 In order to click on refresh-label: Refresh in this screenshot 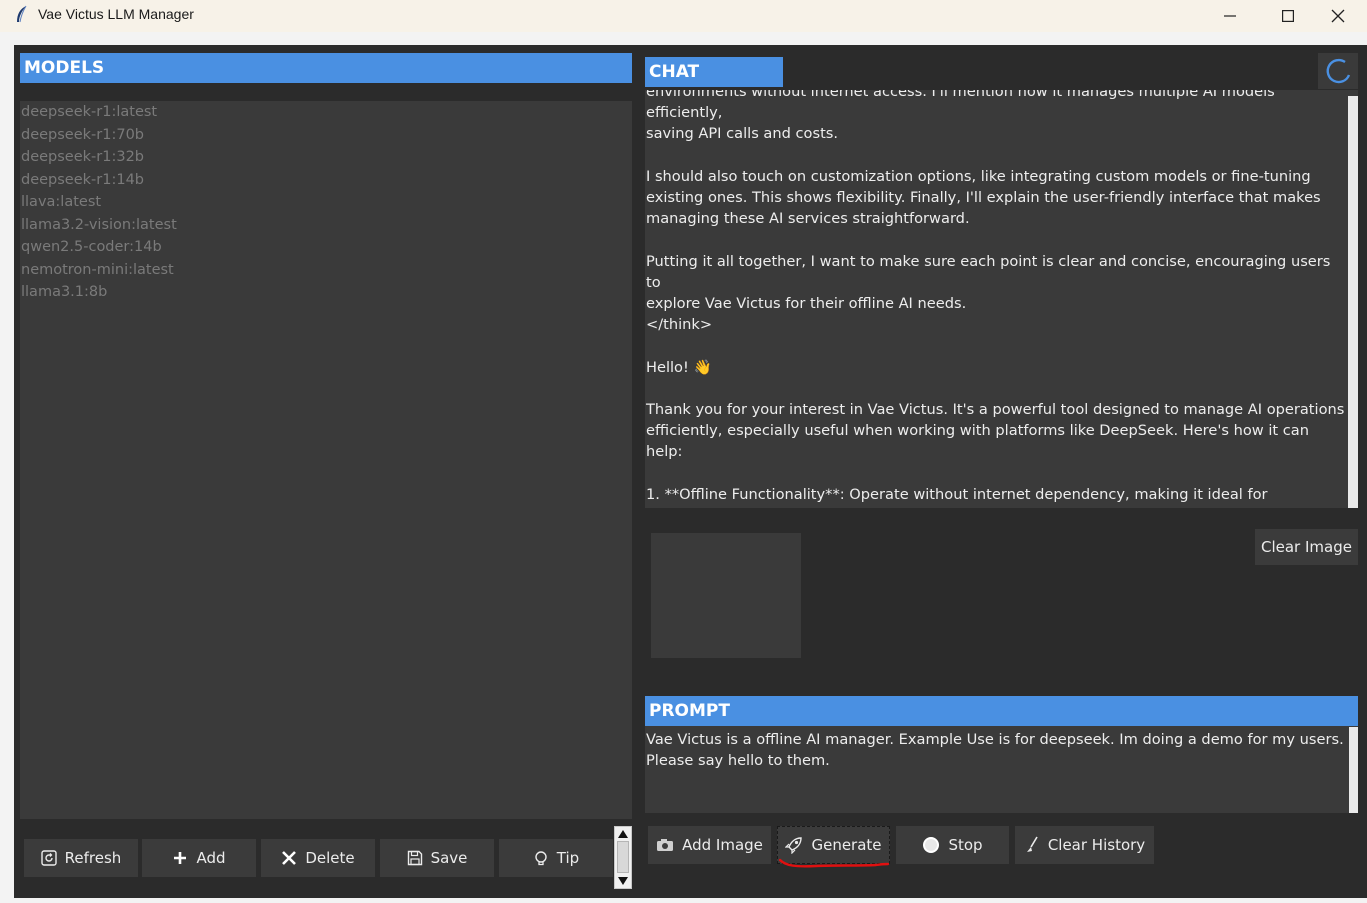, I will do `click(93, 858)`.